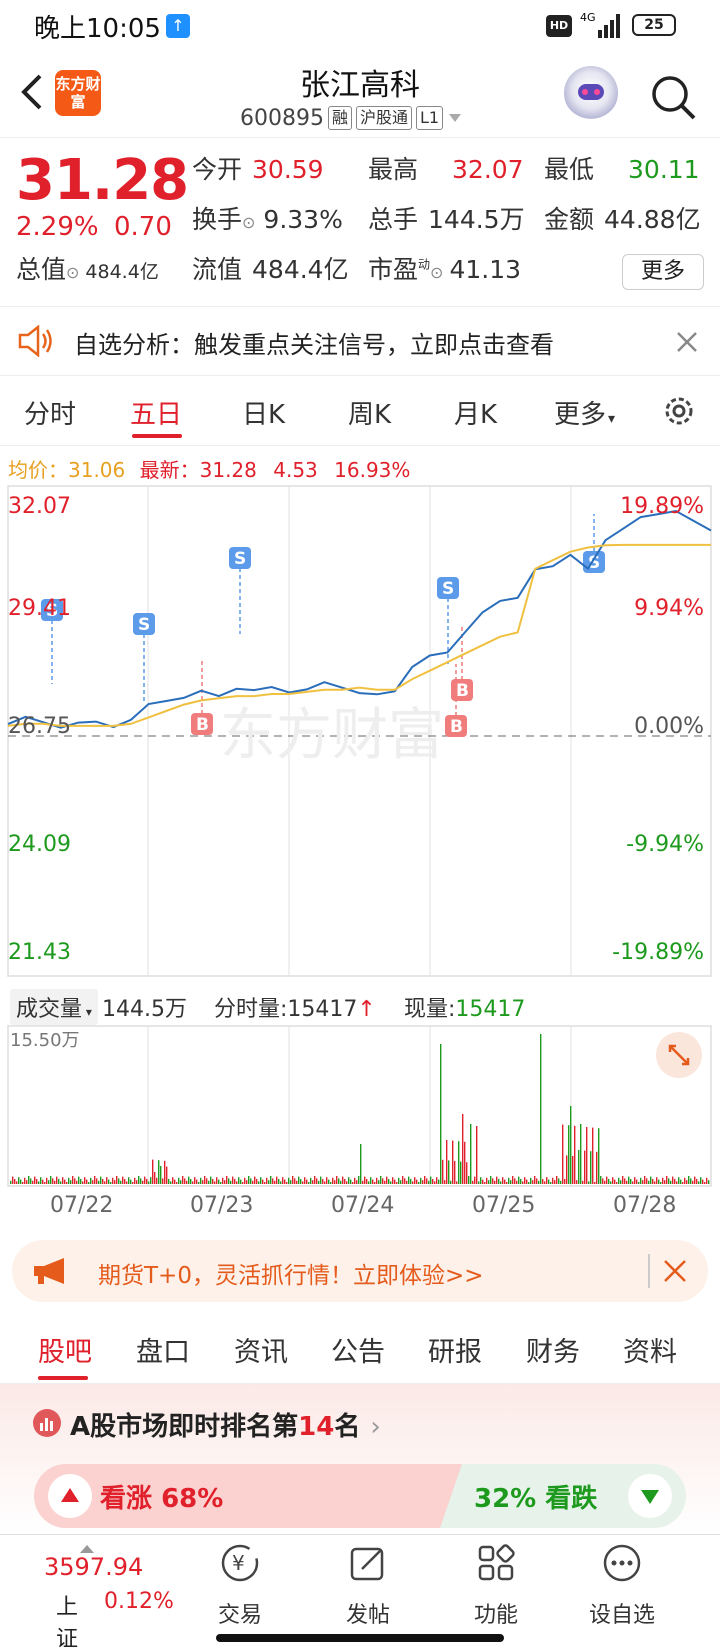  Describe the element at coordinates (156, 412) in the screenshot. I see `tab-five-day: 五日` at that location.